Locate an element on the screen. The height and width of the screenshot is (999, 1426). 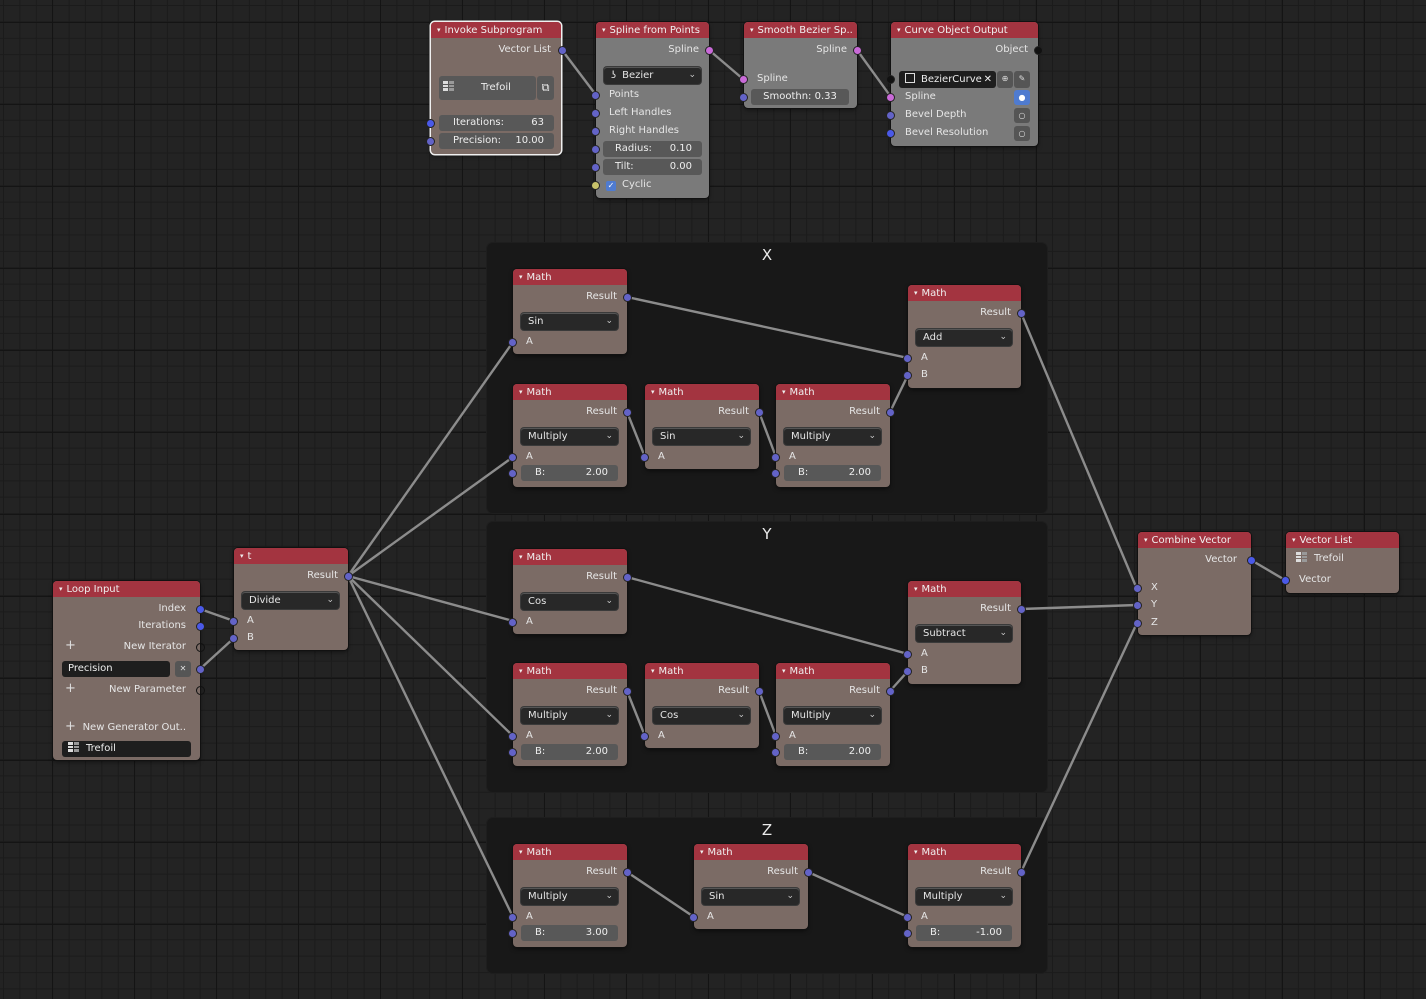
node-header: ▾ Spline from Points is located at coordinates (652, 30).